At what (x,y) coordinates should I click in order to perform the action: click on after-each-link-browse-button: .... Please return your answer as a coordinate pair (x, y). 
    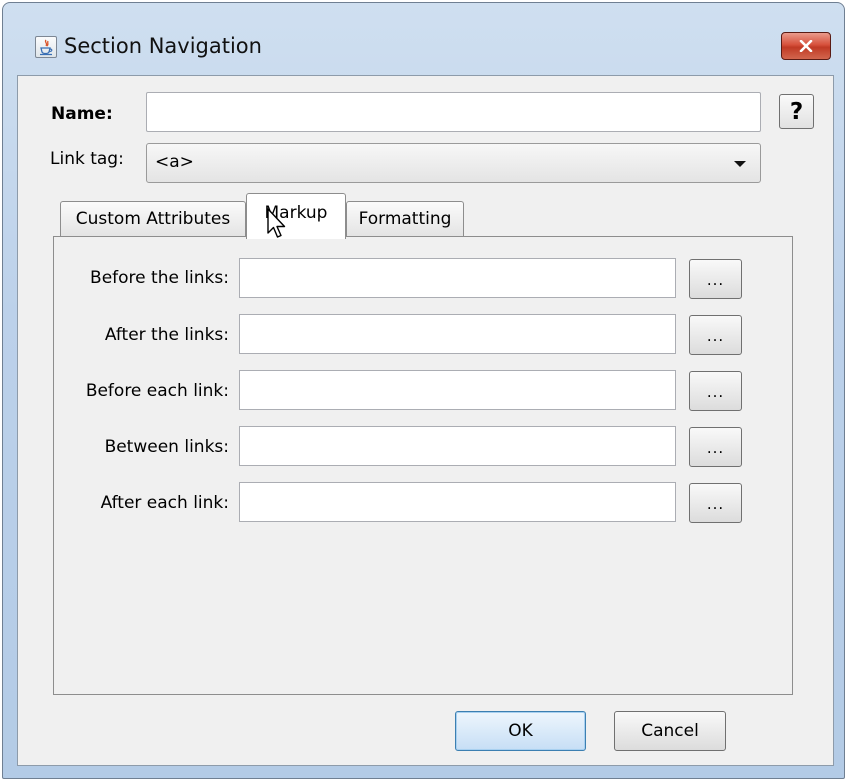
    Looking at the image, I should click on (715, 503).